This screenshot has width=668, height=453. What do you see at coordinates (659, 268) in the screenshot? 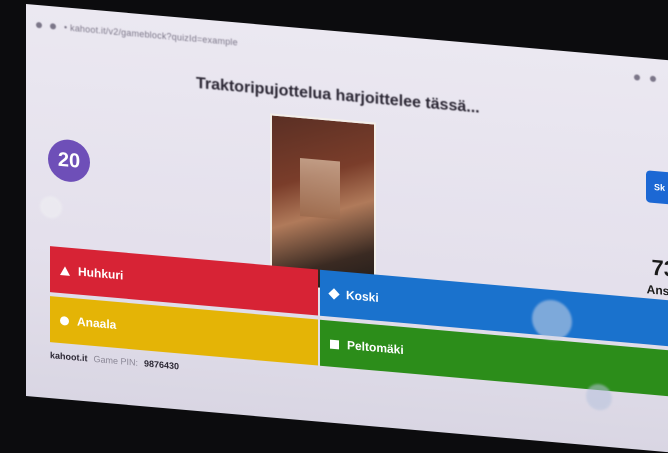
I see `answers-count-number: 73` at bounding box center [659, 268].